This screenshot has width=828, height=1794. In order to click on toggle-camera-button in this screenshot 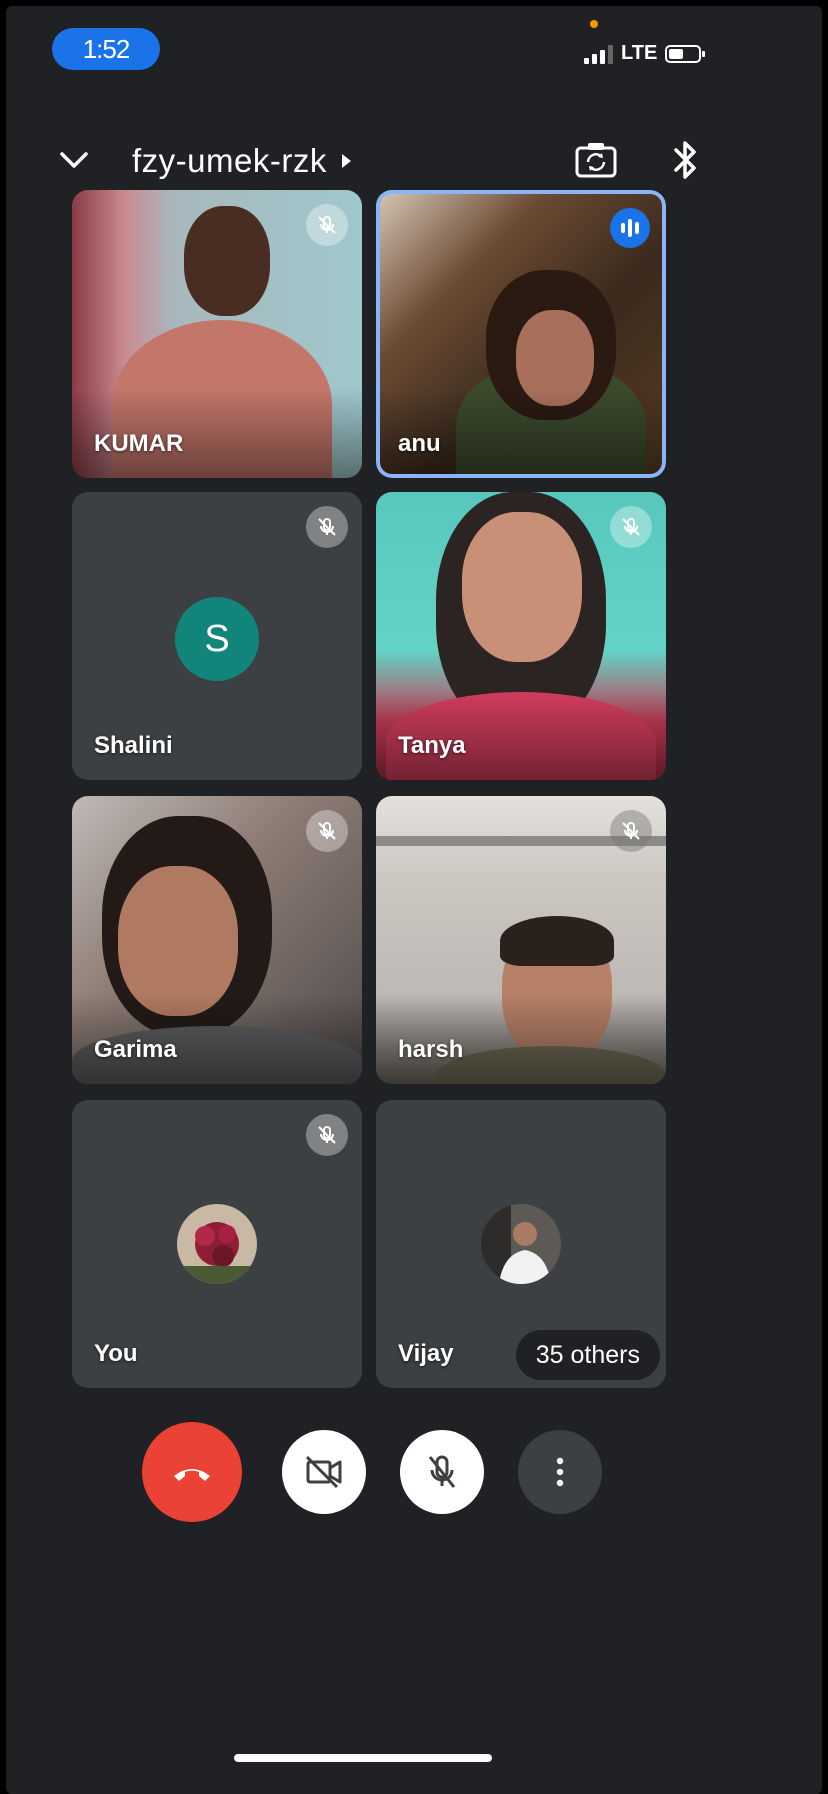, I will do `click(324, 1472)`.